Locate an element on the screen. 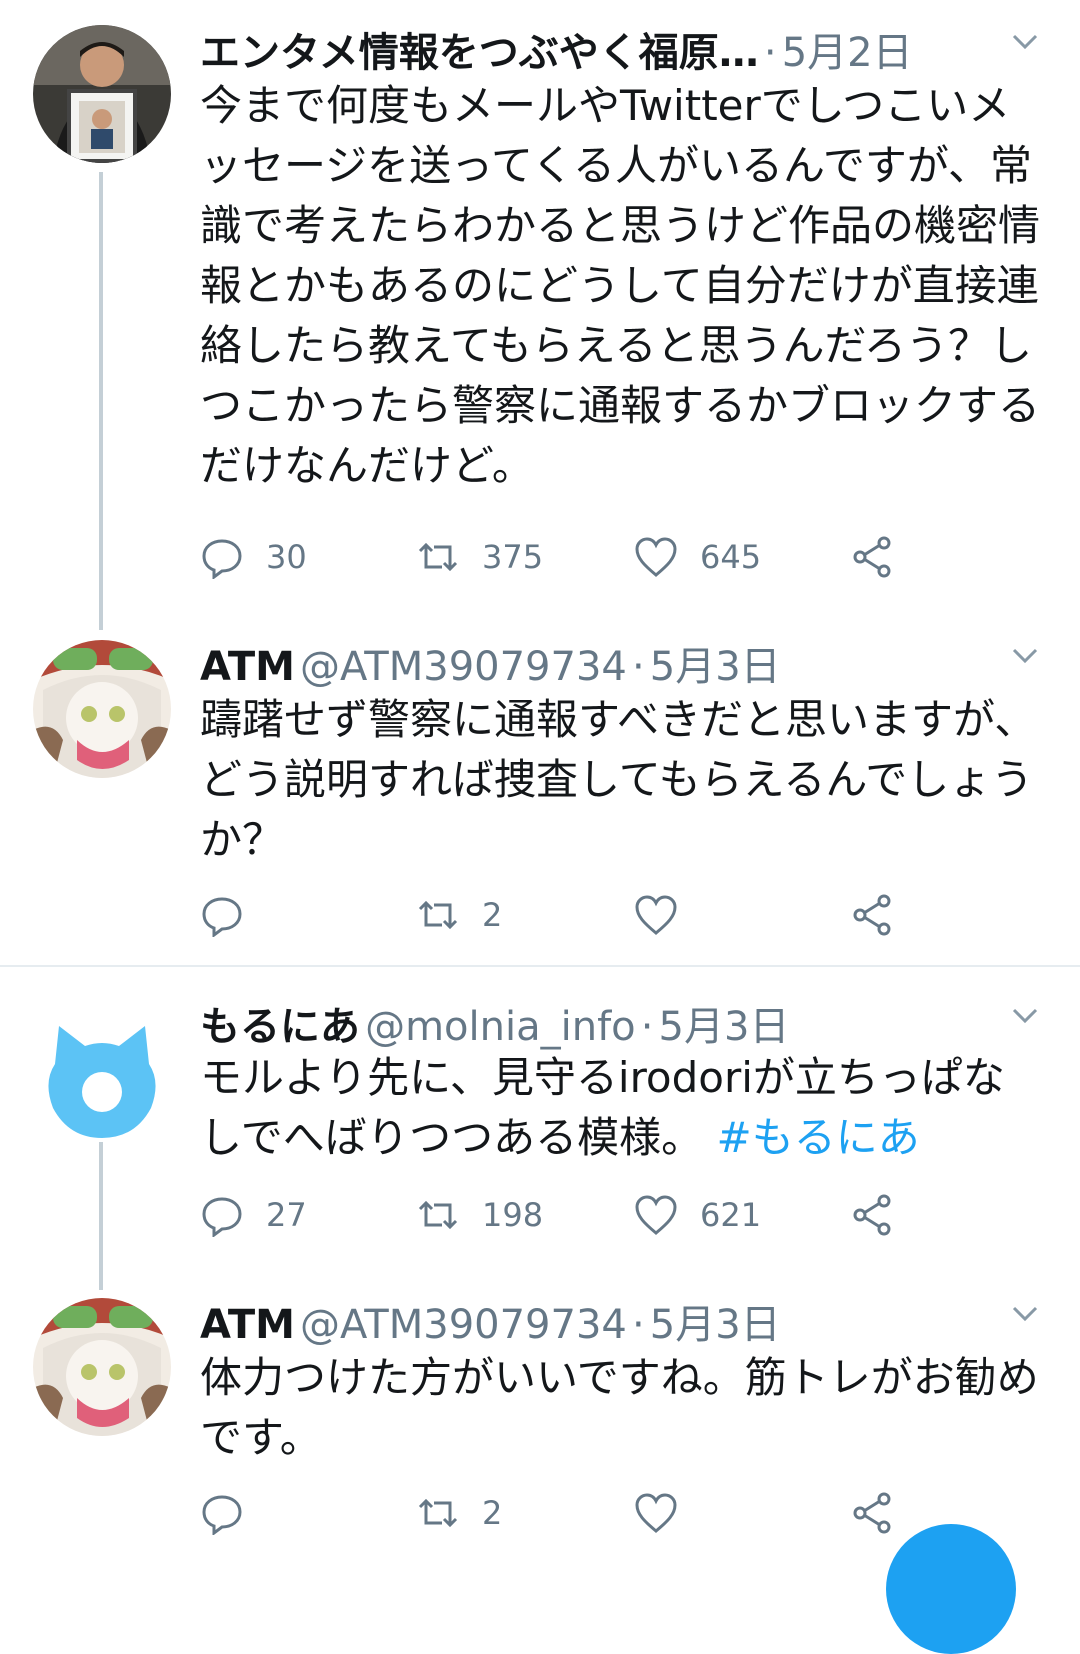 This screenshot has width=1080, height=1654. tweet-actions: 27 198 621 is located at coordinates (550, 1215).